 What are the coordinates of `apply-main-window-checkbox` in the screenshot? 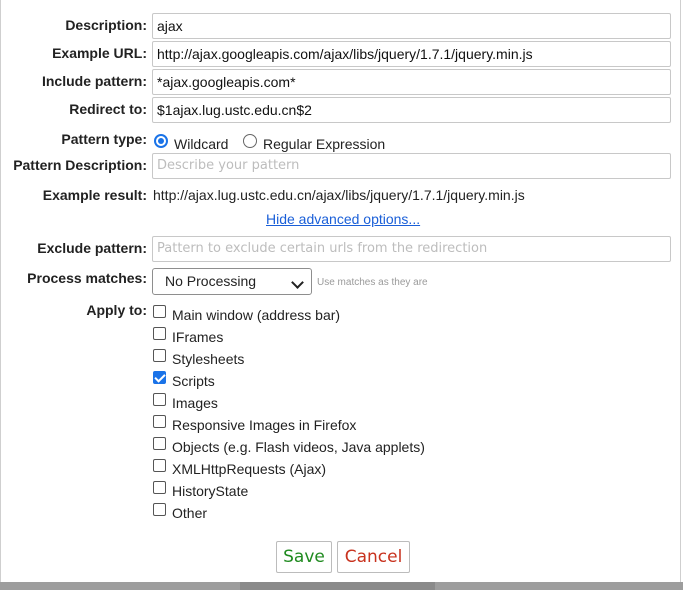 It's located at (159, 311).